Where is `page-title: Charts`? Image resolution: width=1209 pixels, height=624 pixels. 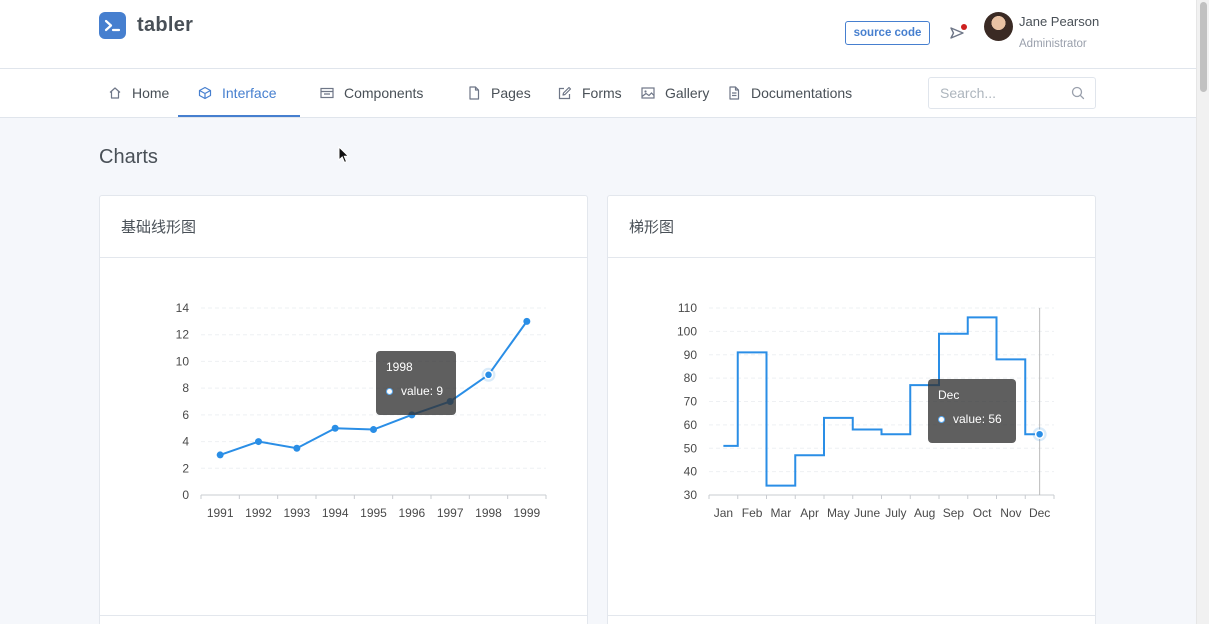
page-title: Charts is located at coordinates (128, 157).